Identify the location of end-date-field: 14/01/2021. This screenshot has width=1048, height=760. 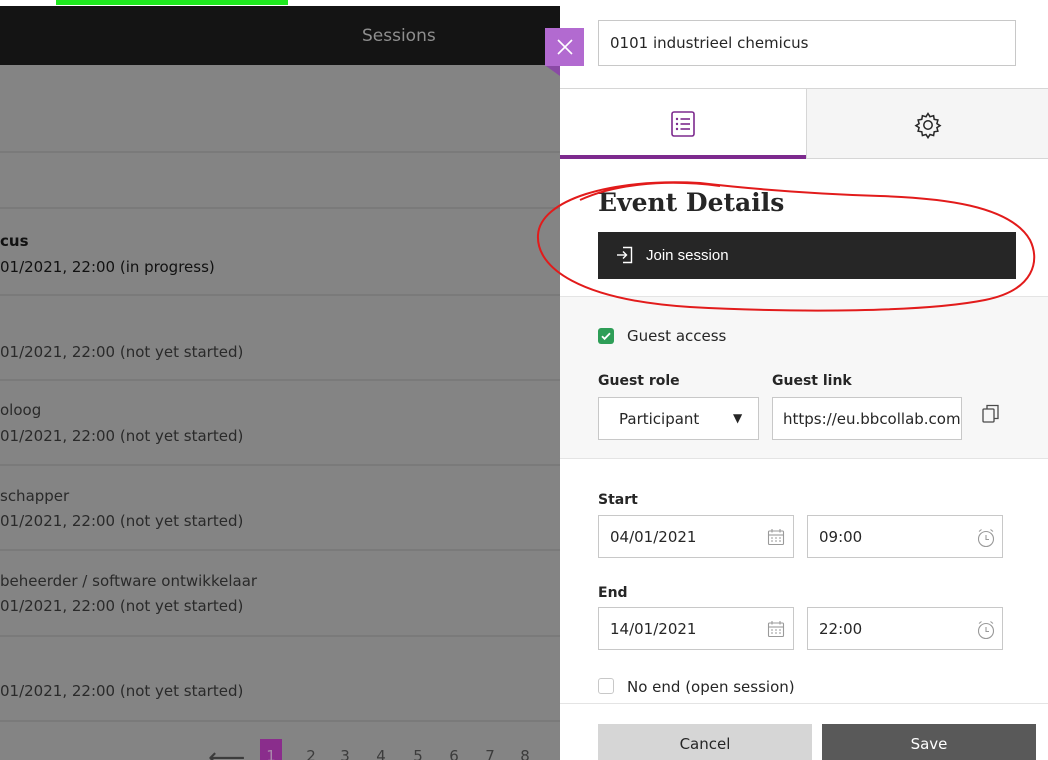
(696, 628).